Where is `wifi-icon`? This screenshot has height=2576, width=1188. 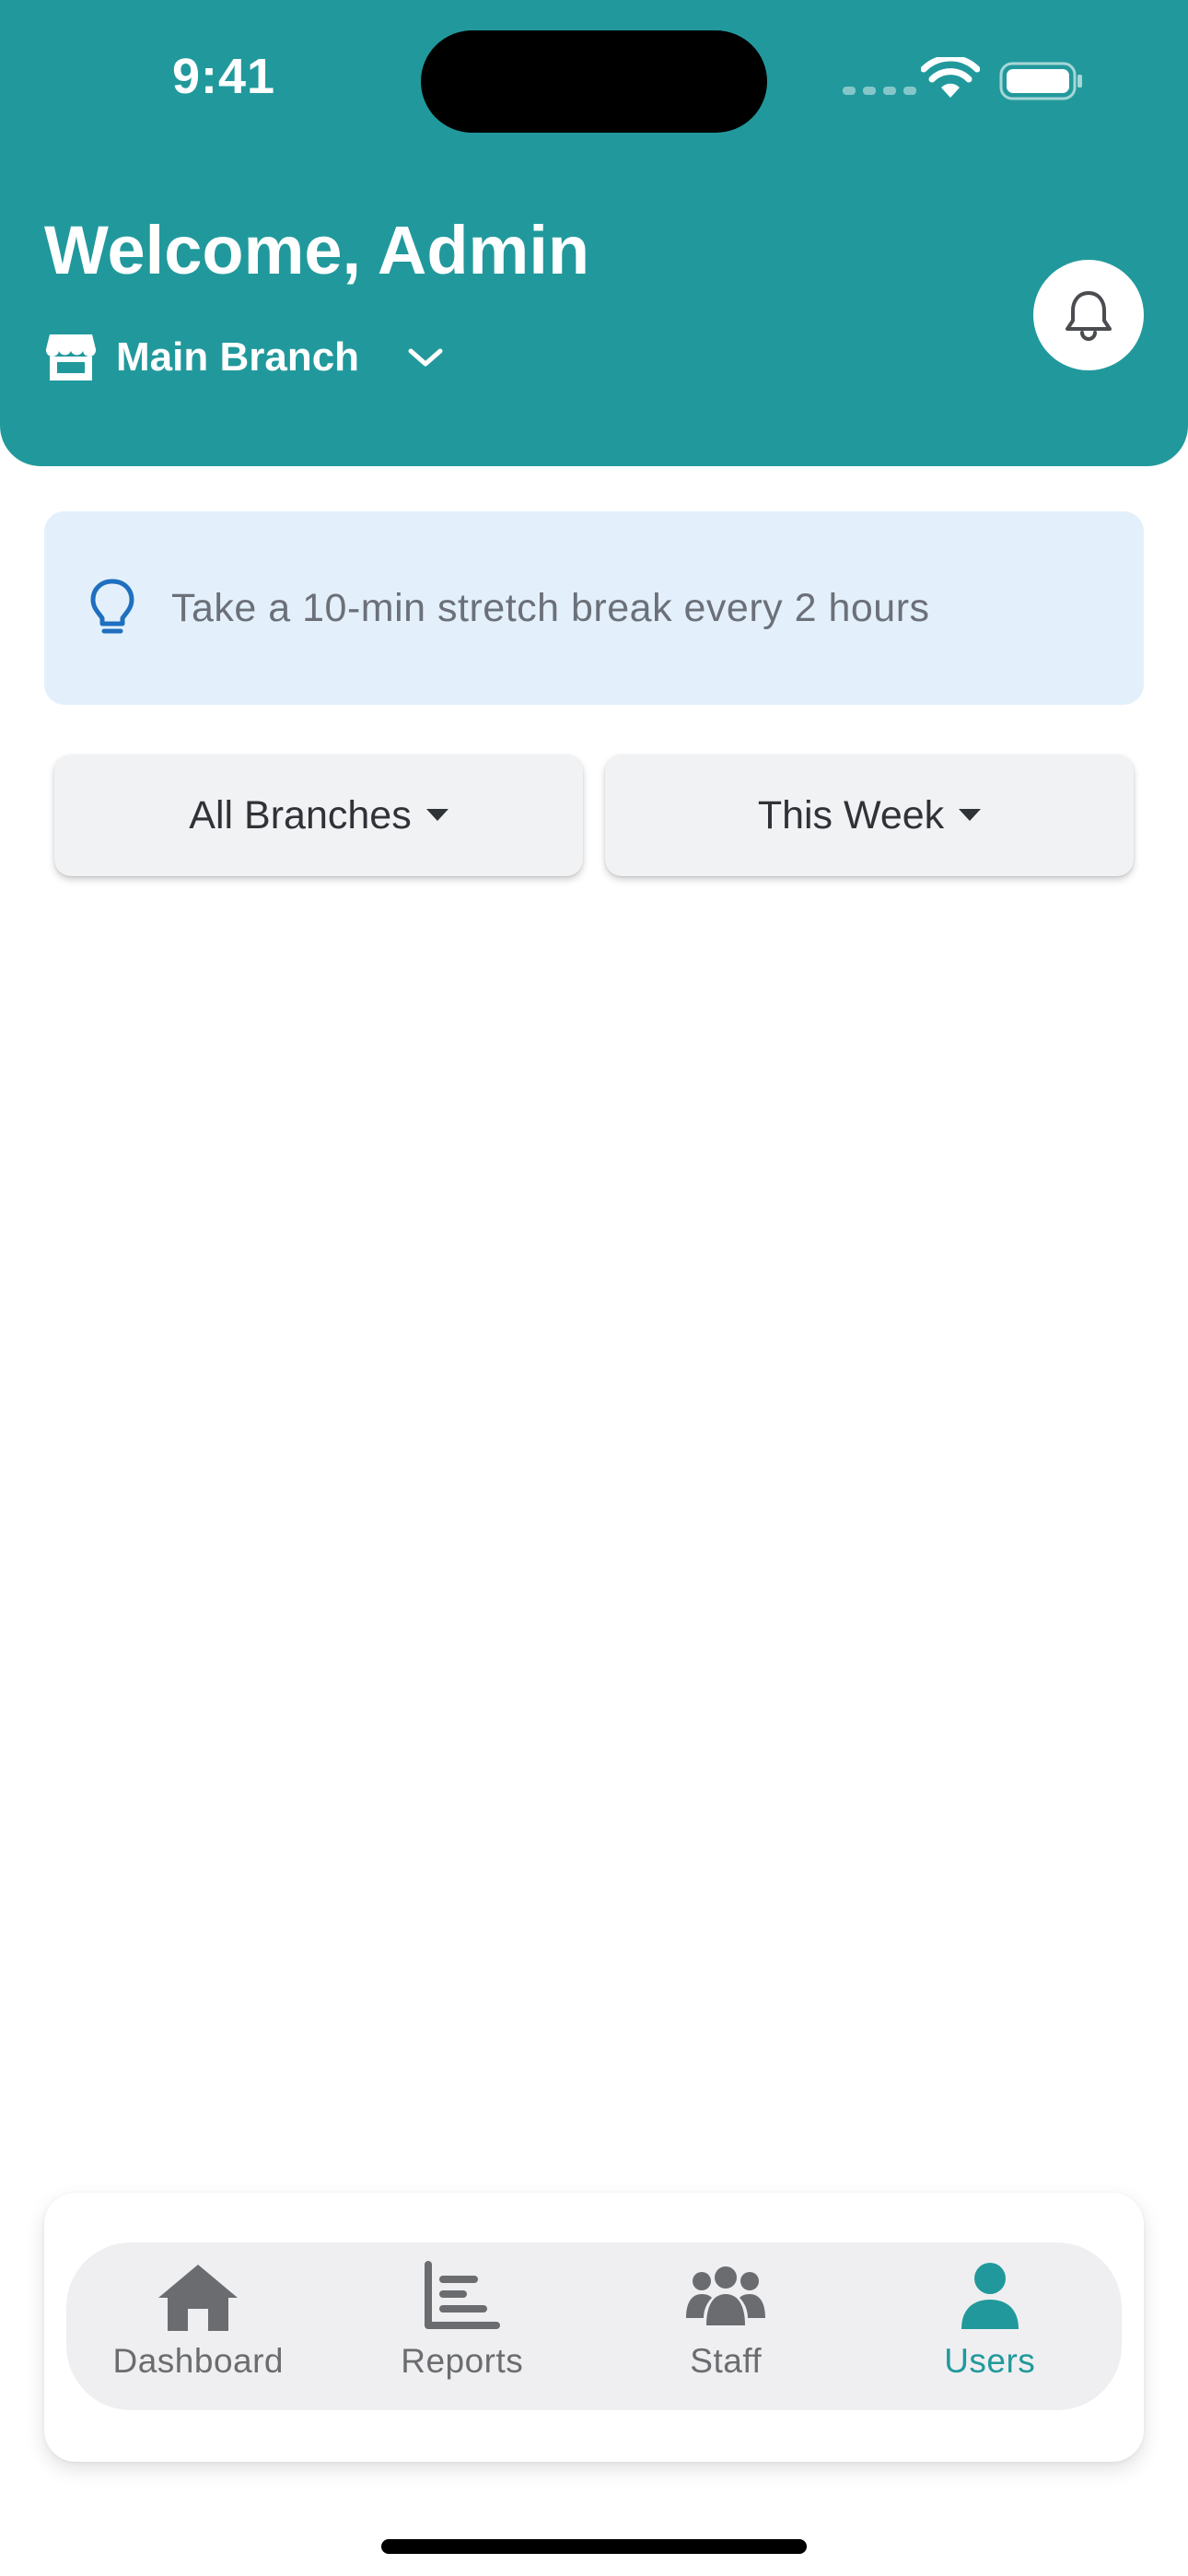
wifi-icon is located at coordinates (951, 77).